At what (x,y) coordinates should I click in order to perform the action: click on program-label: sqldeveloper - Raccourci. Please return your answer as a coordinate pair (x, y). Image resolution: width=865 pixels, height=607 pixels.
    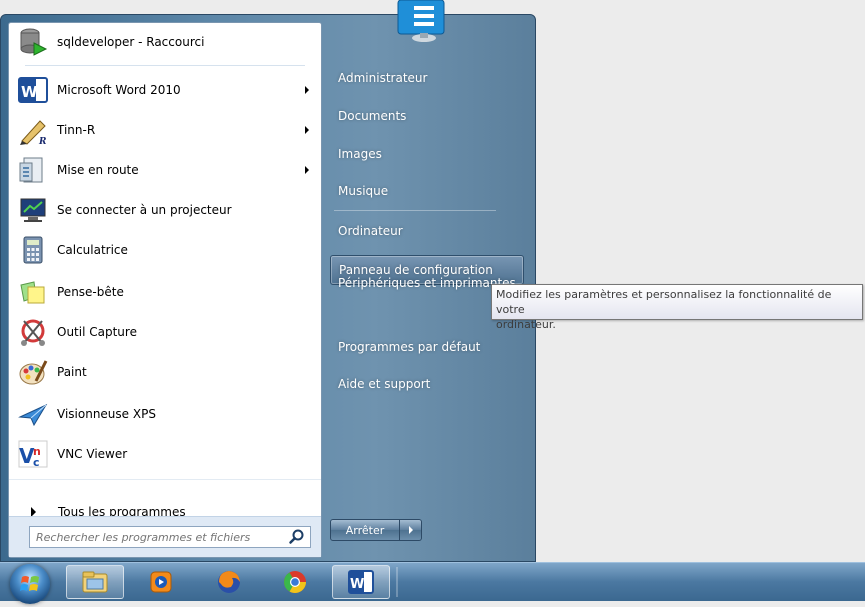
    Looking at the image, I should click on (131, 42).